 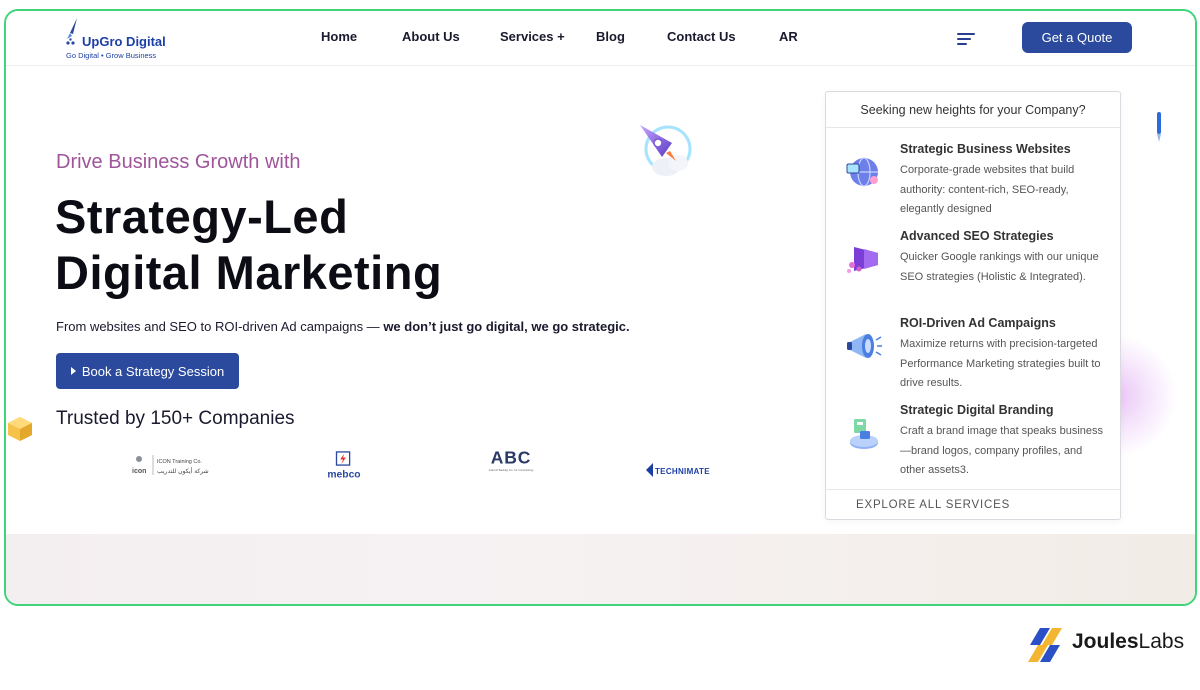 What do you see at coordinates (788, 36) in the screenshot?
I see `nav-ar: AR` at bounding box center [788, 36].